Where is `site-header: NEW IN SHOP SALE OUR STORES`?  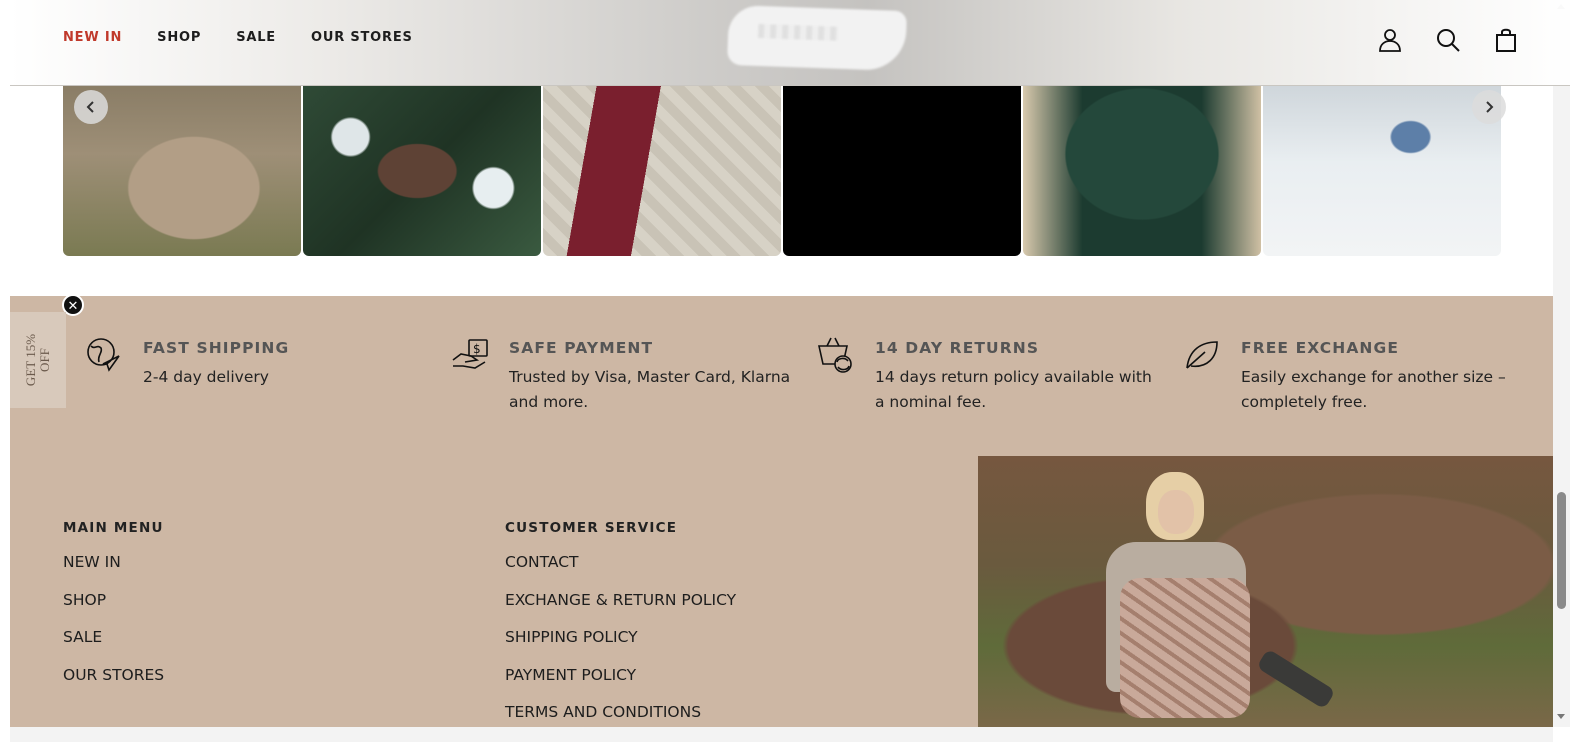
site-header: NEW IN SHOP SALE OUR STORES is located at coordinates (790, 43).